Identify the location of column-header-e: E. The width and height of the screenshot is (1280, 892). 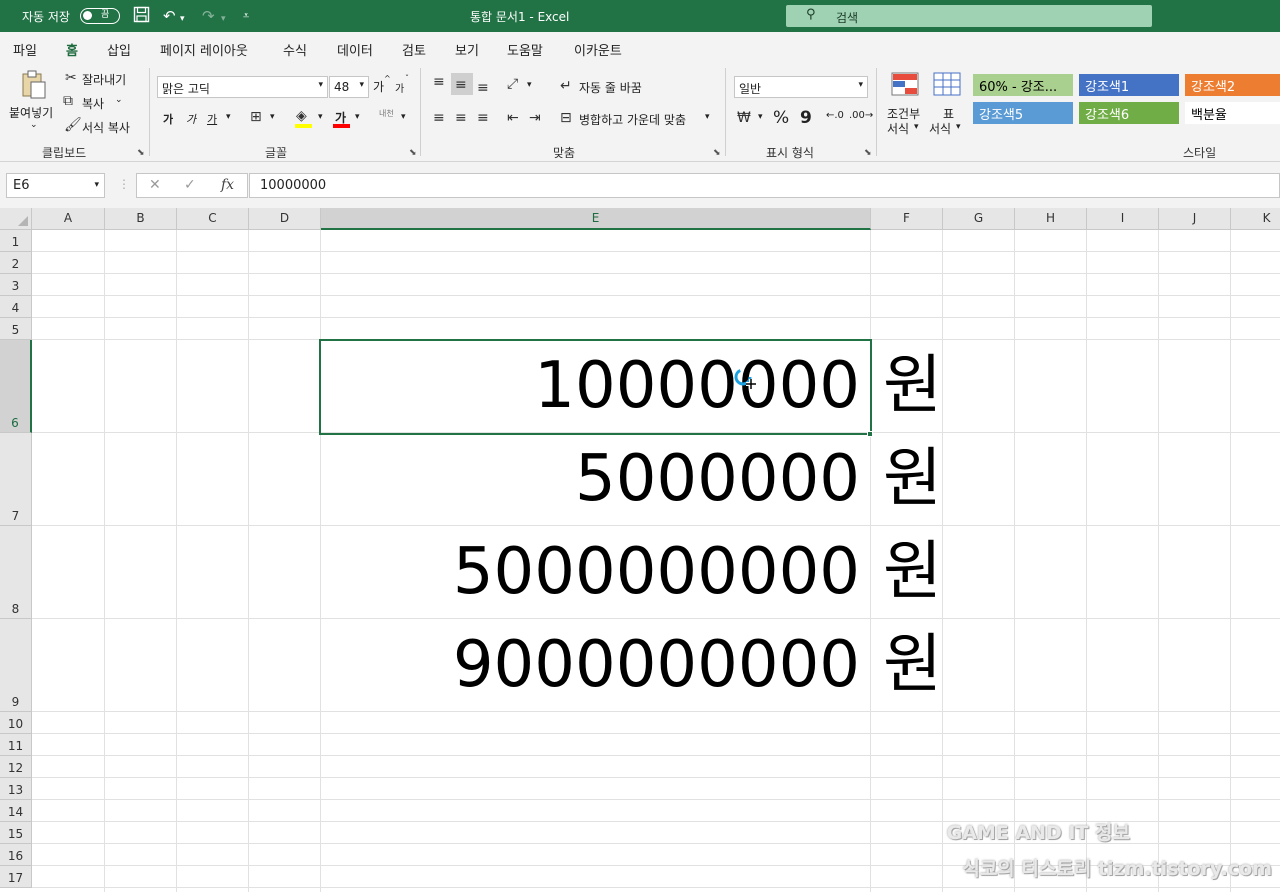
(596, 219).